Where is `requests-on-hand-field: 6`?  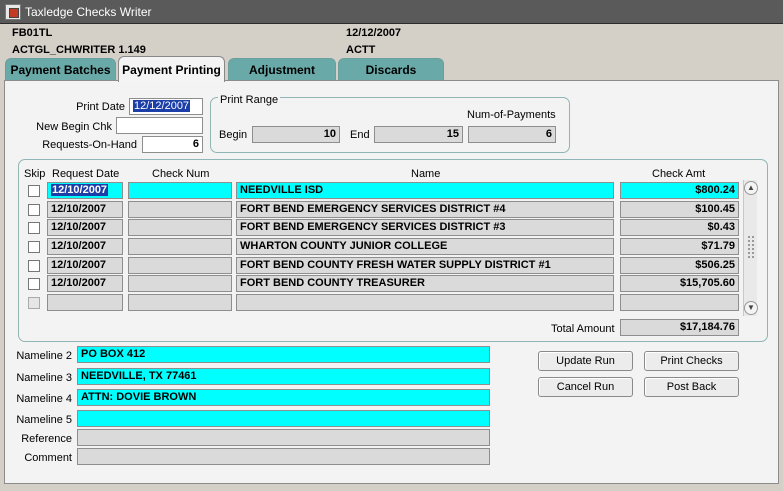
requests-on-hand-field: 6 is located at coordinates (172, 144).